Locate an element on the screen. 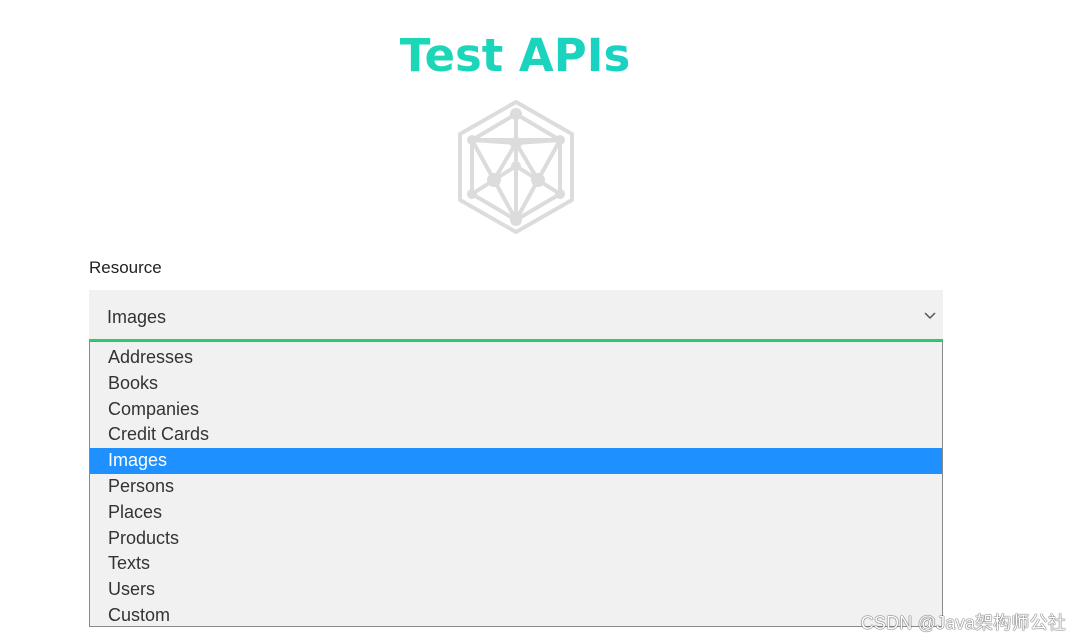 The height and width of the screenshot is (642, 1080). option-images: Images is located at coordinates (516, 461).